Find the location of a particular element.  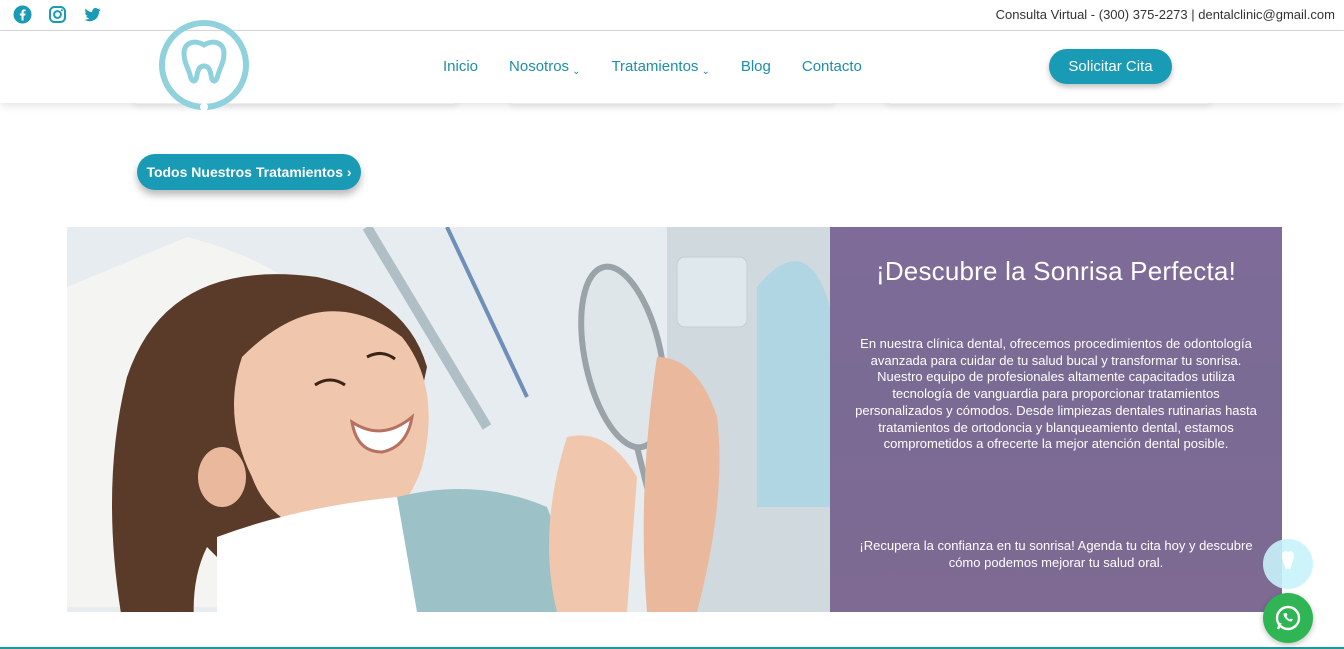

nav-label: Inicio is located at coordinates (461, 66).